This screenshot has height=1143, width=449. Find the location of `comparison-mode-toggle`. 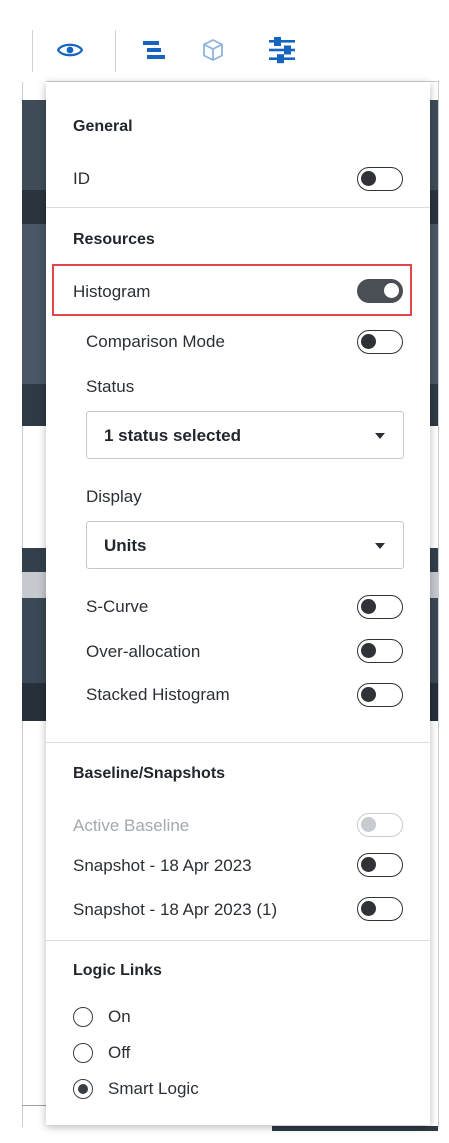

comparison-mode-toggle is located at coordinates (380, 342).